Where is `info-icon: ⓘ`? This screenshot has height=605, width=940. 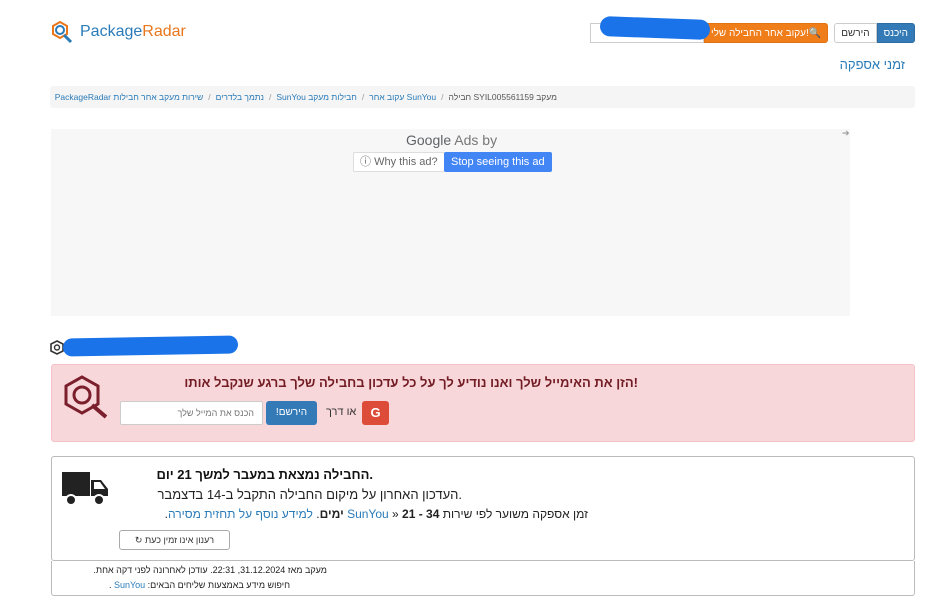 info-icon: ⓘ is located at coordinates (365, 162).